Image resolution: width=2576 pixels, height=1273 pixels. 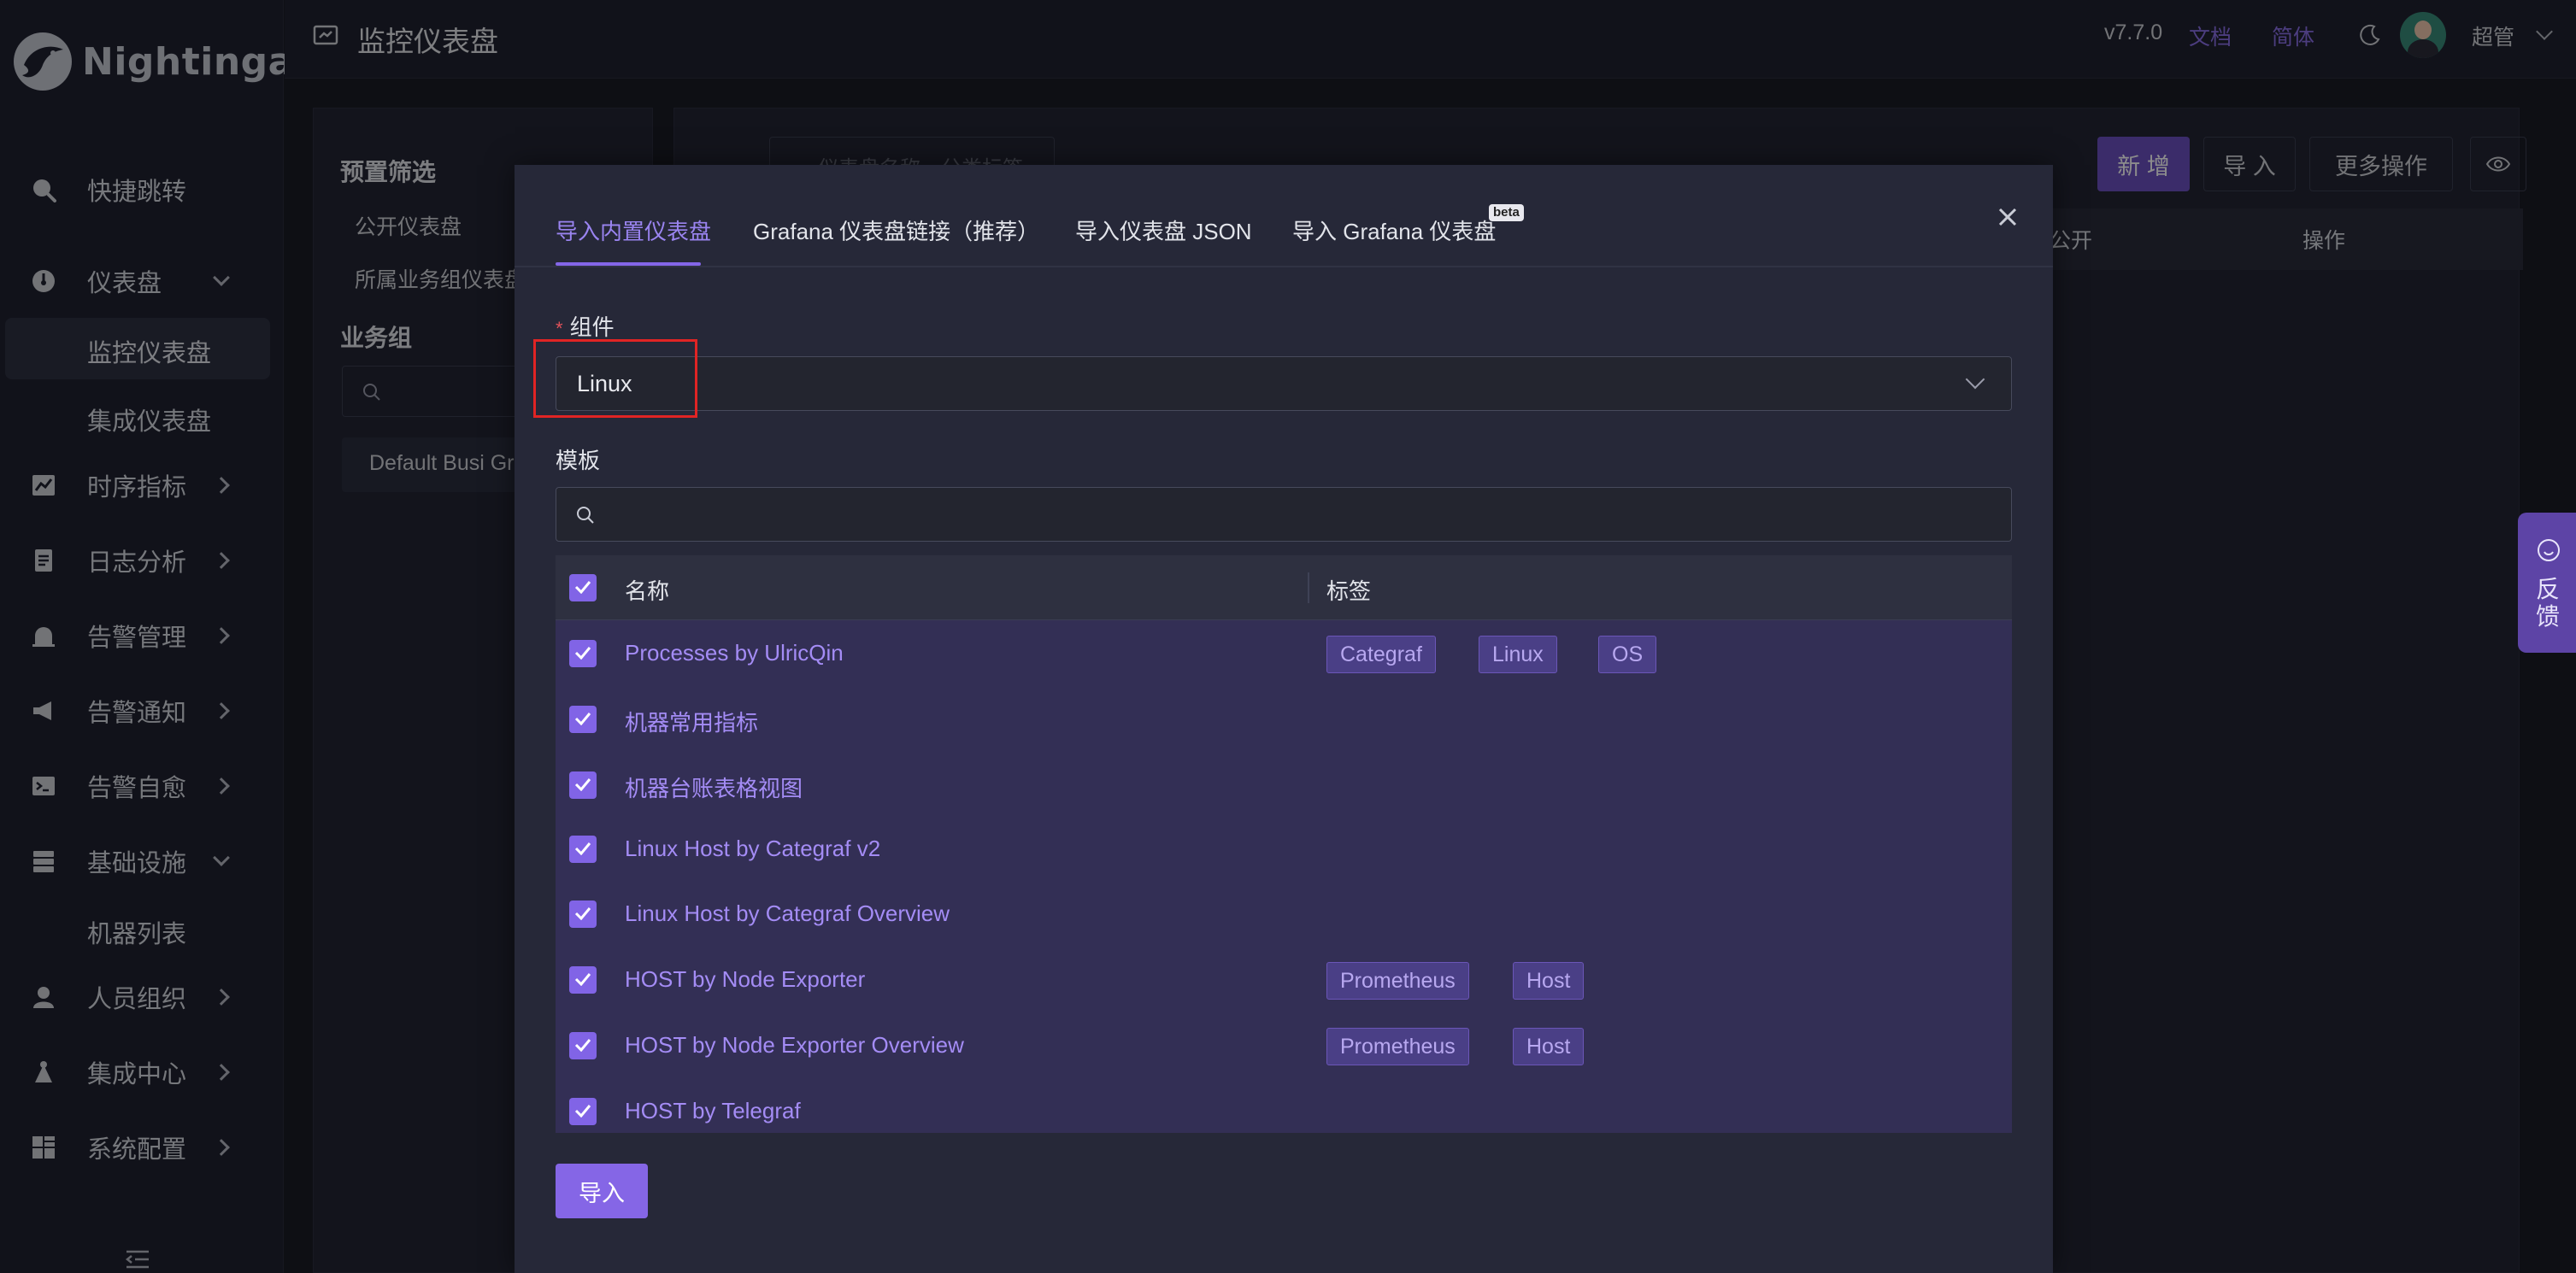 I want to click on table-header: 名称 标签, so click(x=1284, y=587).